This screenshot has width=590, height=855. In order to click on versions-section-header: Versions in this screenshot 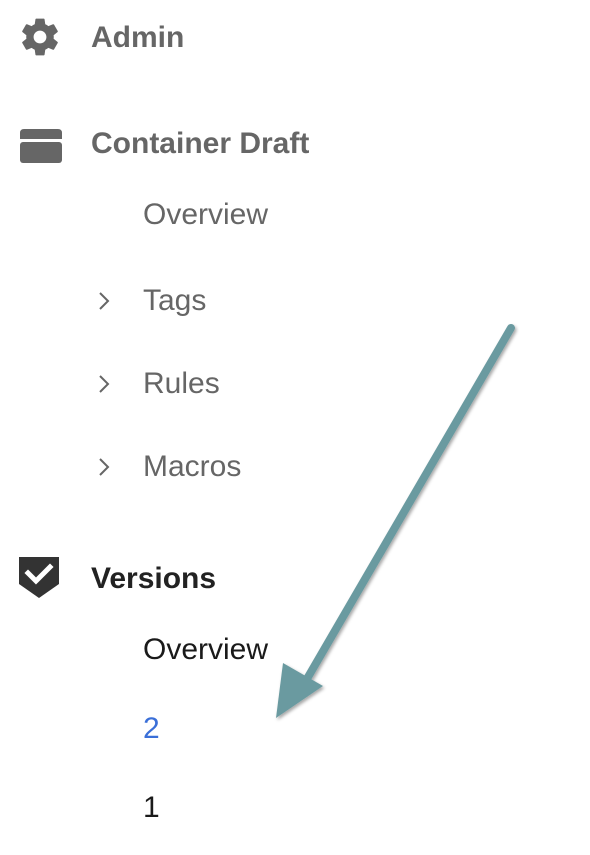, I will do `click(200, 578)`.